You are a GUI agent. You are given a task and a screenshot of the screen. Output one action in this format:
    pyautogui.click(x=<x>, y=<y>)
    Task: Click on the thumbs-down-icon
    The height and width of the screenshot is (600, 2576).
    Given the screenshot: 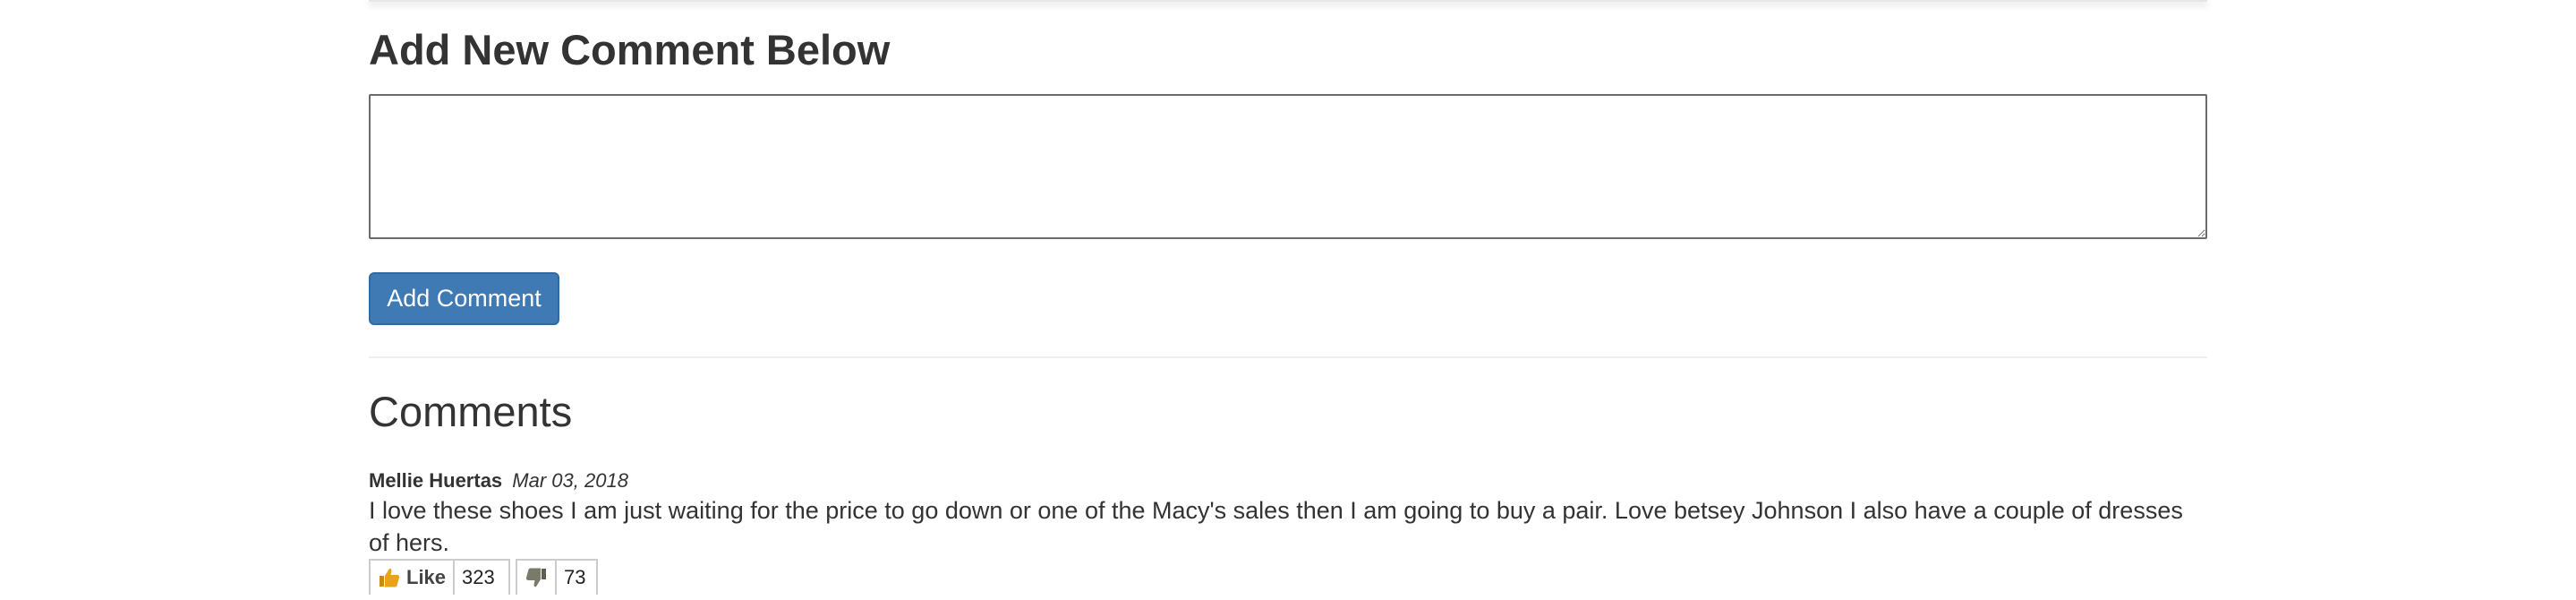 What is the action you would take?
    pyautogui.click(x=536, y=577)
    